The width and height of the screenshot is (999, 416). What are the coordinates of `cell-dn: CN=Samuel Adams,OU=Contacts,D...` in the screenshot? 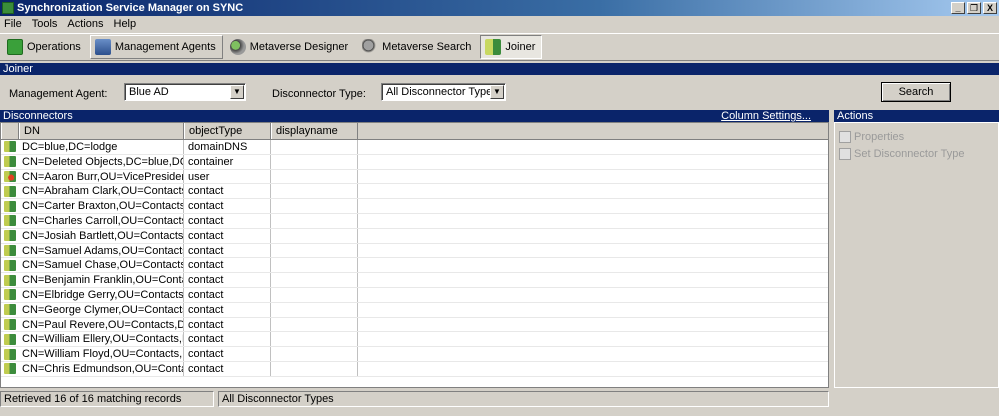 It's located at (101, 250).